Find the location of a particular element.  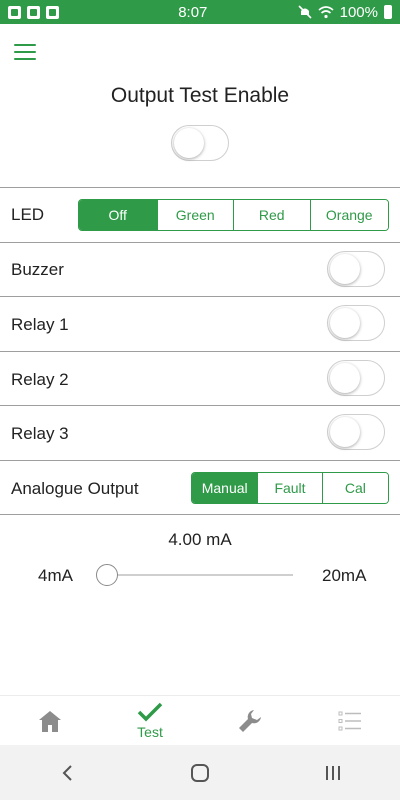

recents-icon is located at coordinates (333, 772).